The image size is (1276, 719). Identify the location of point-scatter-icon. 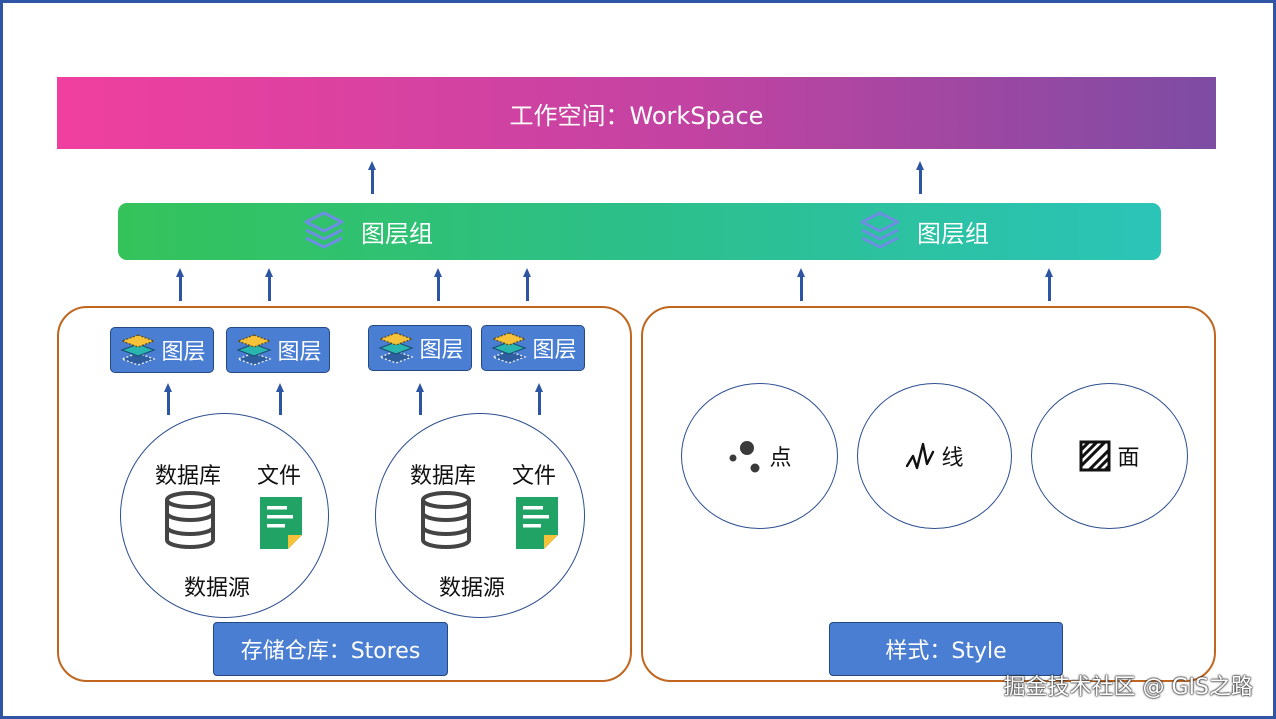
(744, 457).